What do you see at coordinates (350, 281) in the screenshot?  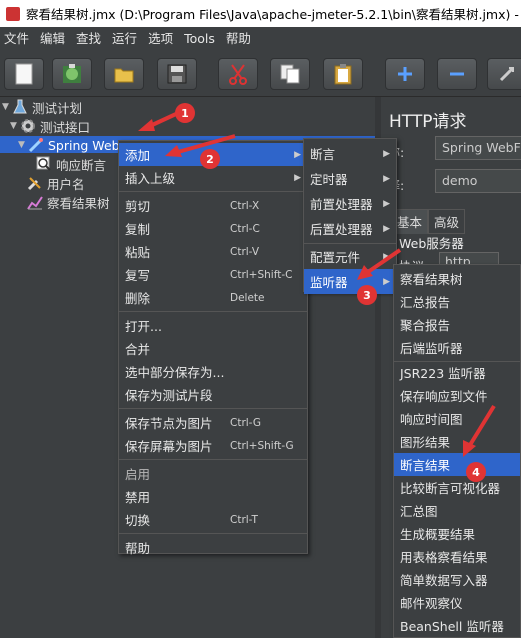 I see `add-submenu-item-item-6: 监听器 ▶` at bounding box center [350, 281].